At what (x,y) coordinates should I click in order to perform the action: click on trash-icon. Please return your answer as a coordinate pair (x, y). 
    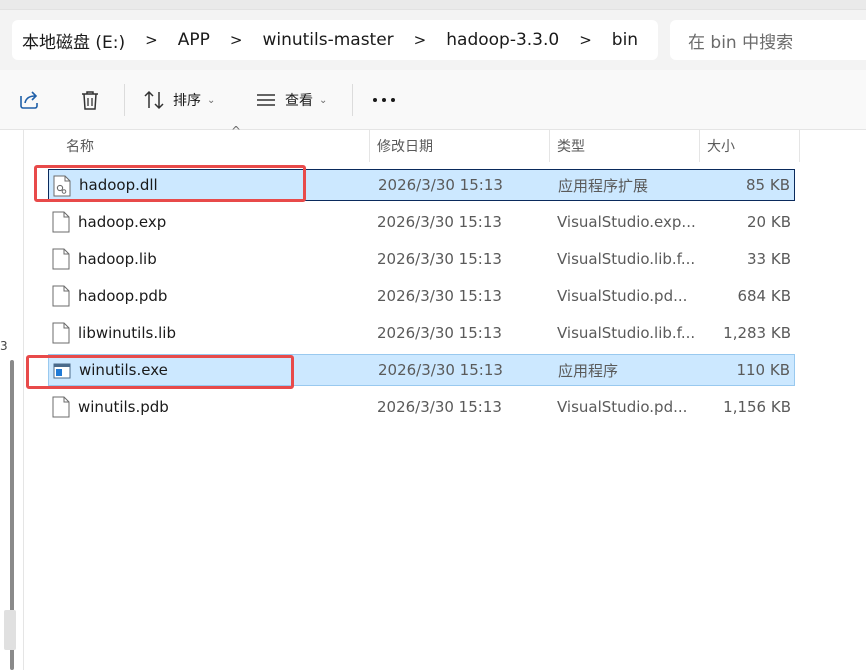
    Looking at the image, I should click on (90, 100).